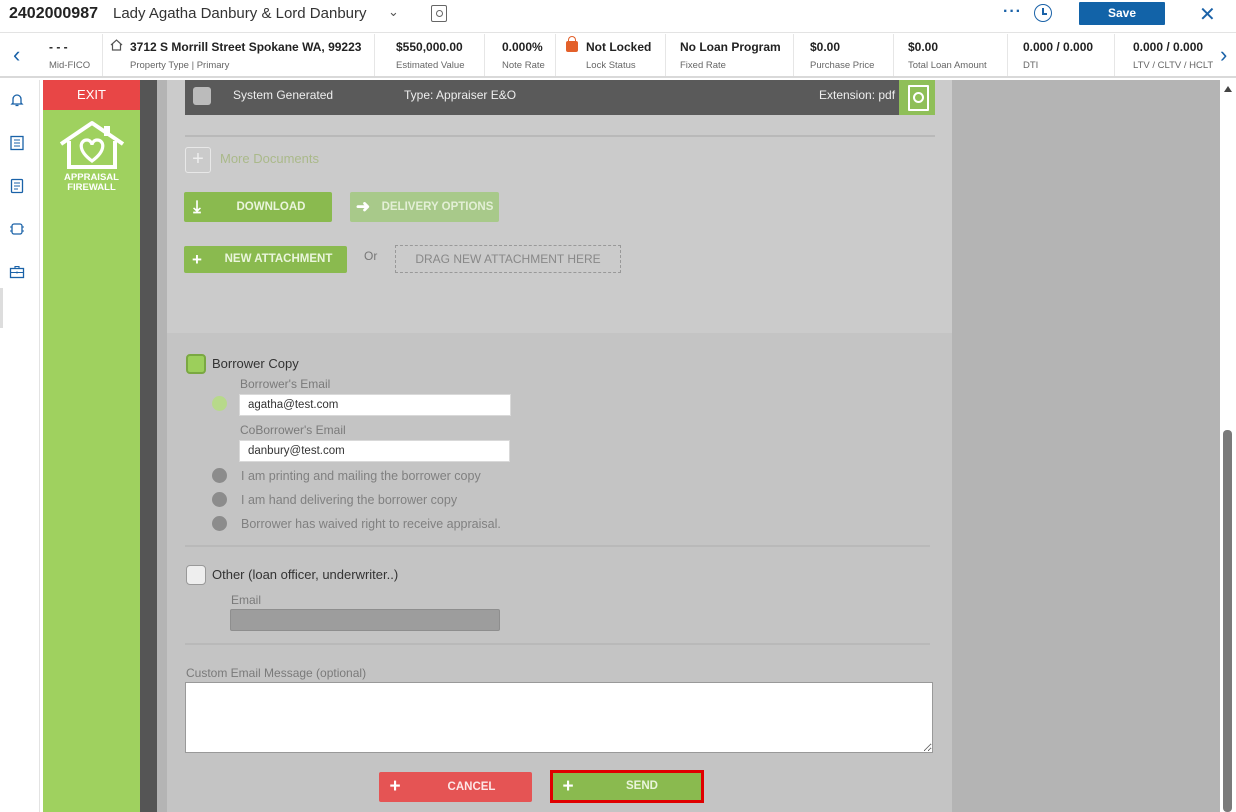 Image resolution: width=1236 pixels, height=812 pixels. I want to click on close-icon: ✕, so click(1207, 14).